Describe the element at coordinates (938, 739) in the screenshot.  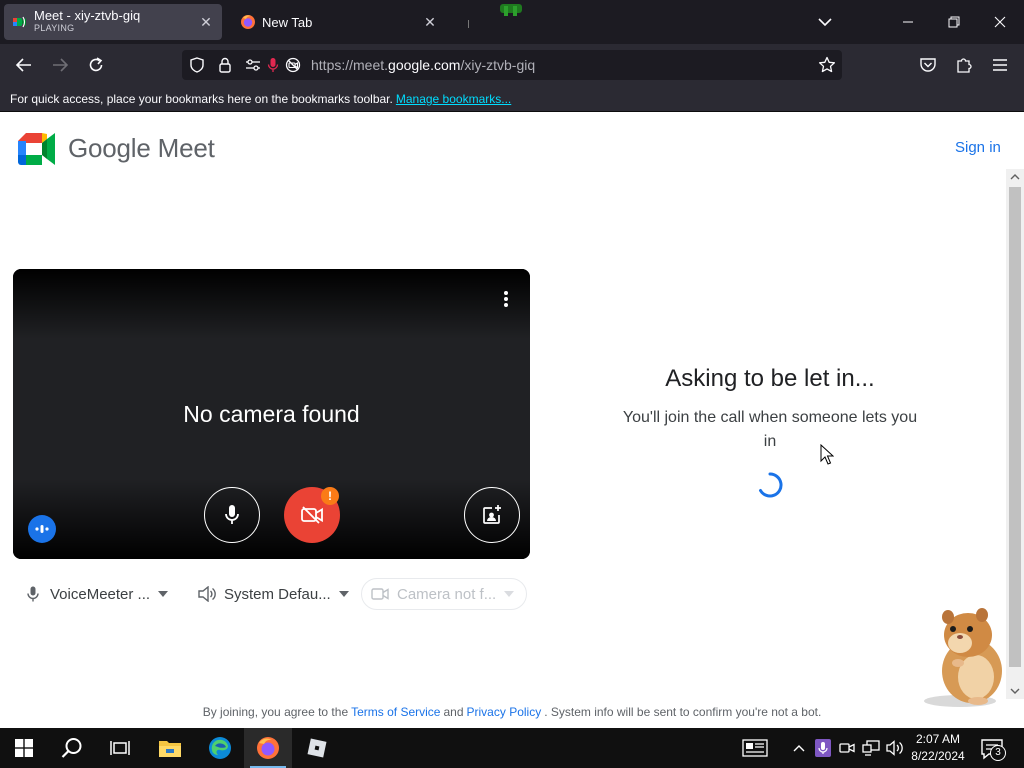
I see `clock-time: 2:07 AM` at that location.